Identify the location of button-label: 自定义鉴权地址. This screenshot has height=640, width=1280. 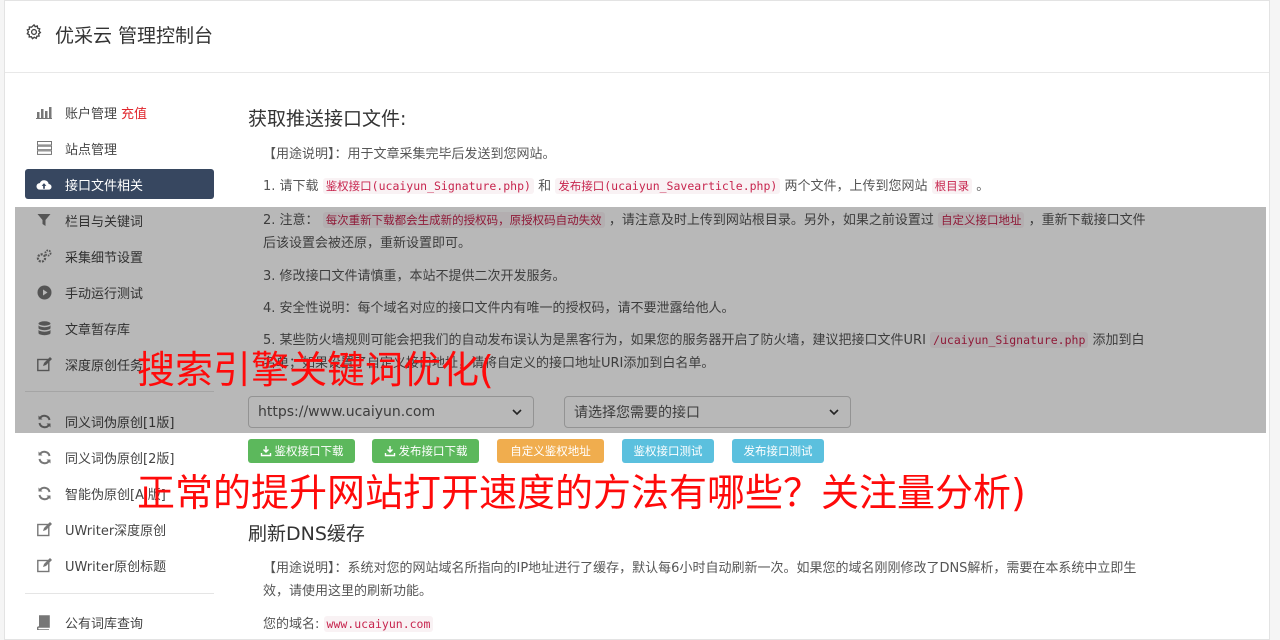
(550, 451).